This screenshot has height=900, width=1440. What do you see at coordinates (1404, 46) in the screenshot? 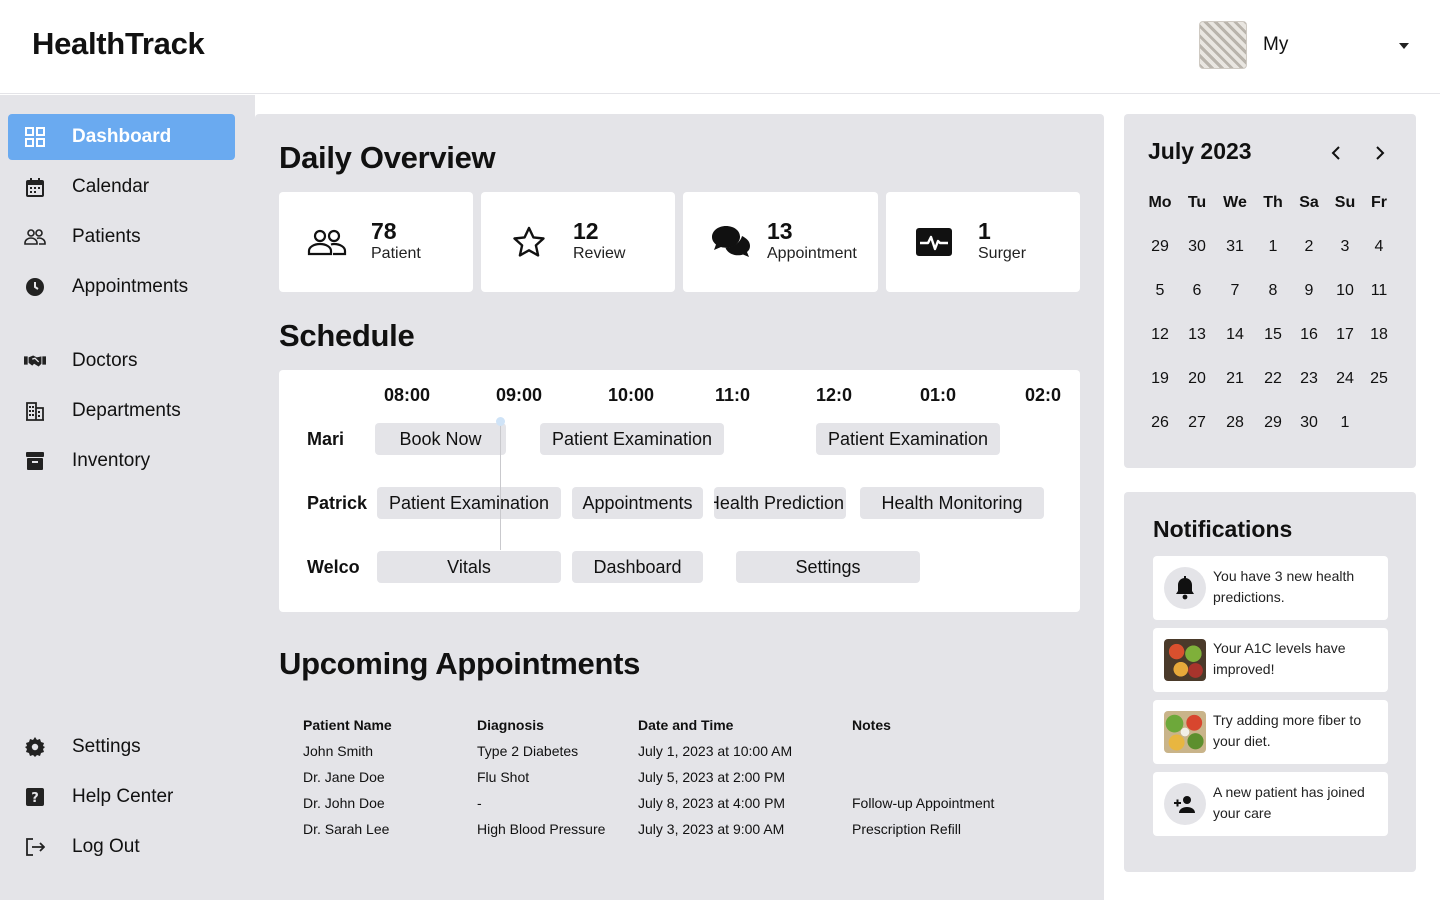
I see `caret-down-icon` at bounding box center [1404, 46].